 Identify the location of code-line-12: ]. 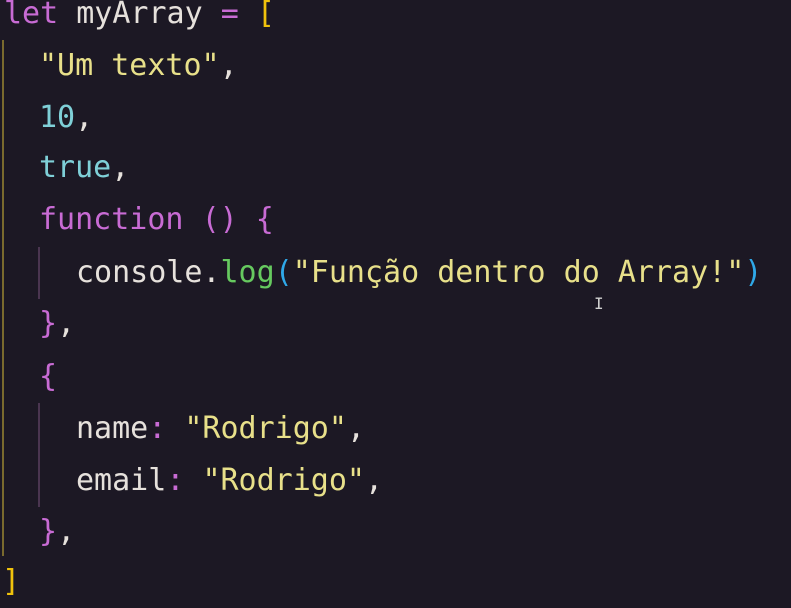
(11, 582).